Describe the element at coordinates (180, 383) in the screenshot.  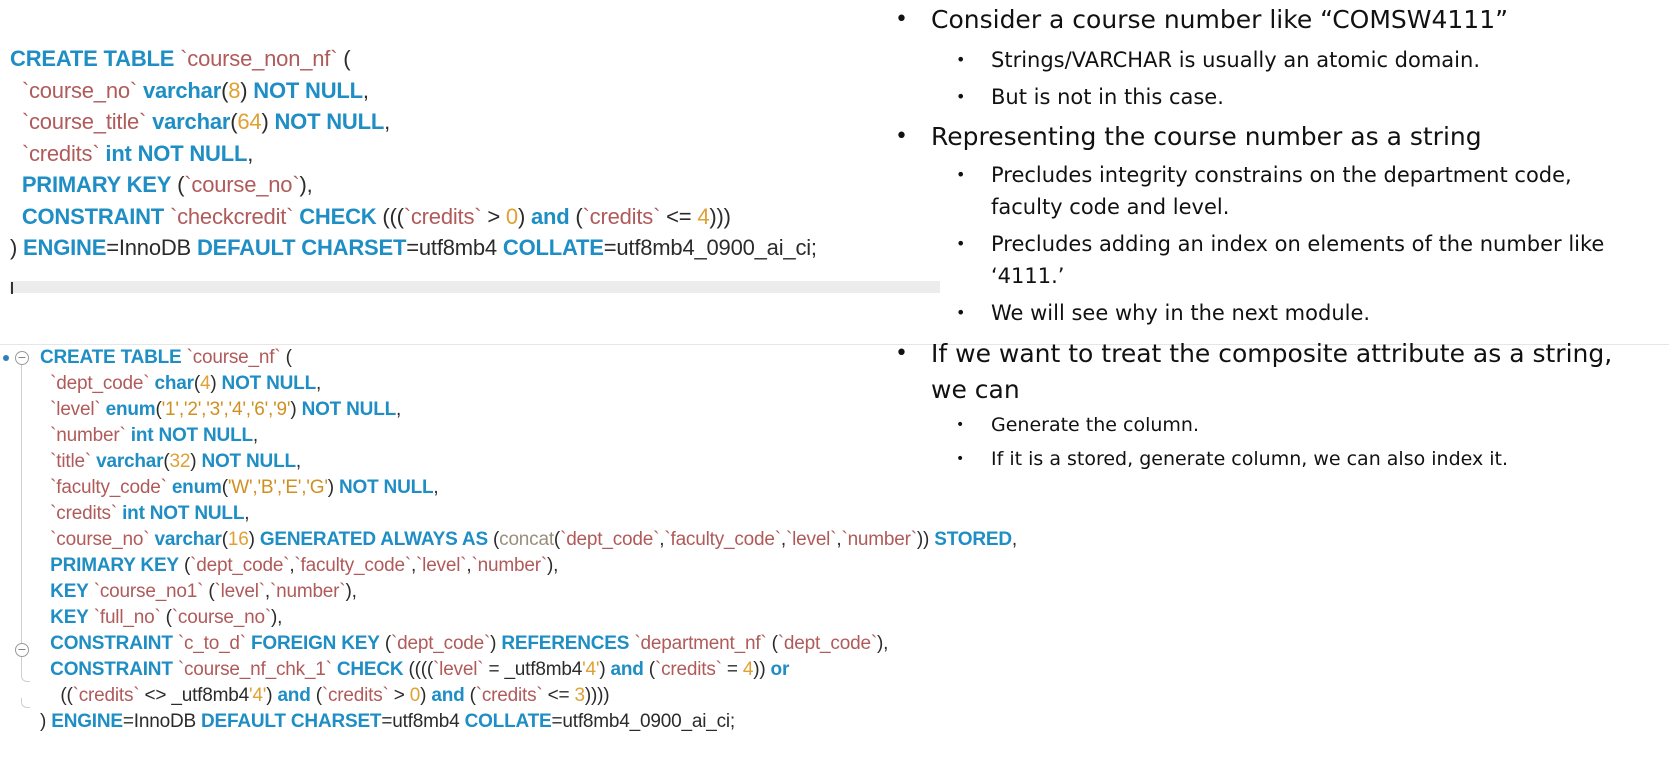
I see `code-line: `dept_code` char(4) NOT NULL,` at that location.